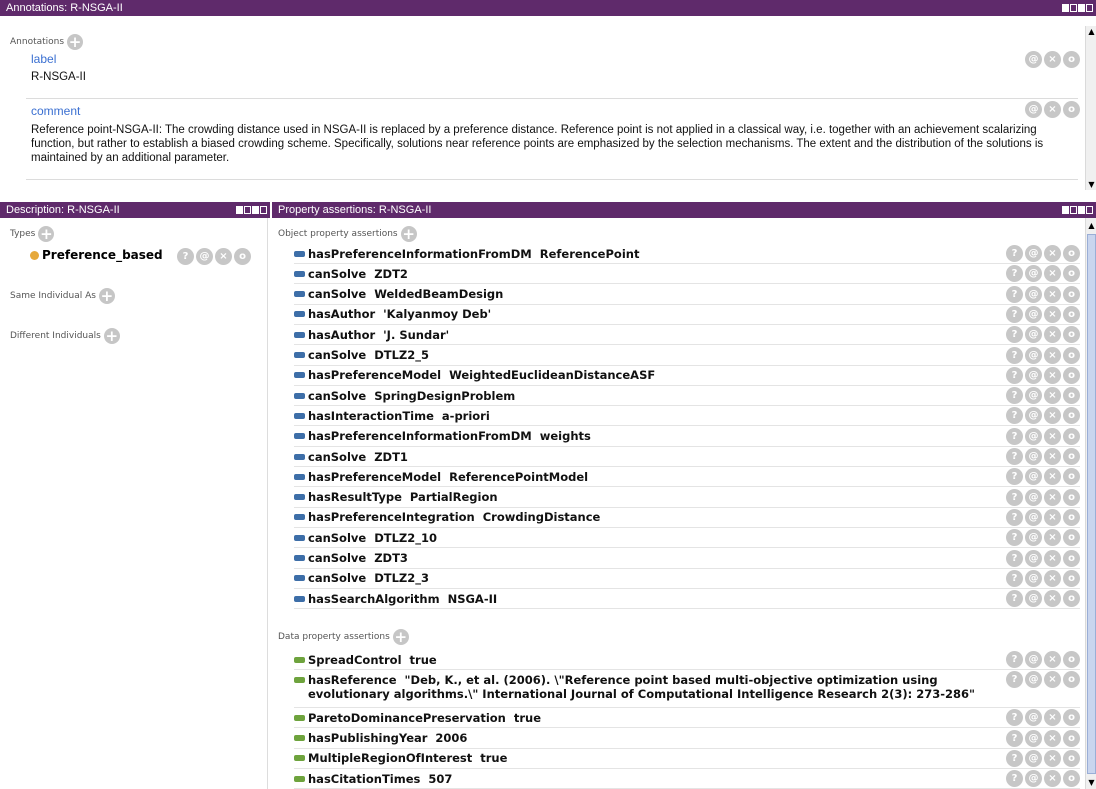 The image size is (1096, 789). I want to click on data-assertion-row: hasPublishingYear 2006? @ × o, so click(687, 739).